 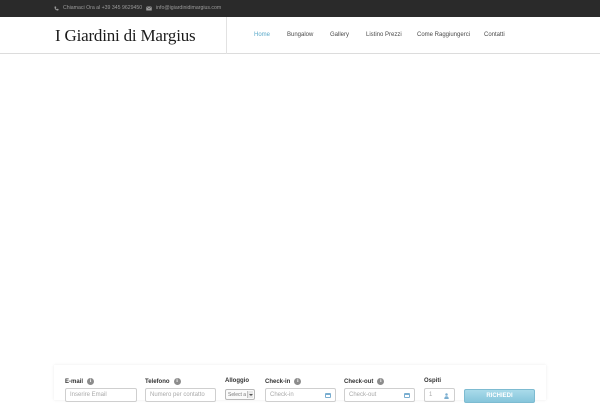 I want to click on phone-label: Telefono i, so click(x=163, y=381).